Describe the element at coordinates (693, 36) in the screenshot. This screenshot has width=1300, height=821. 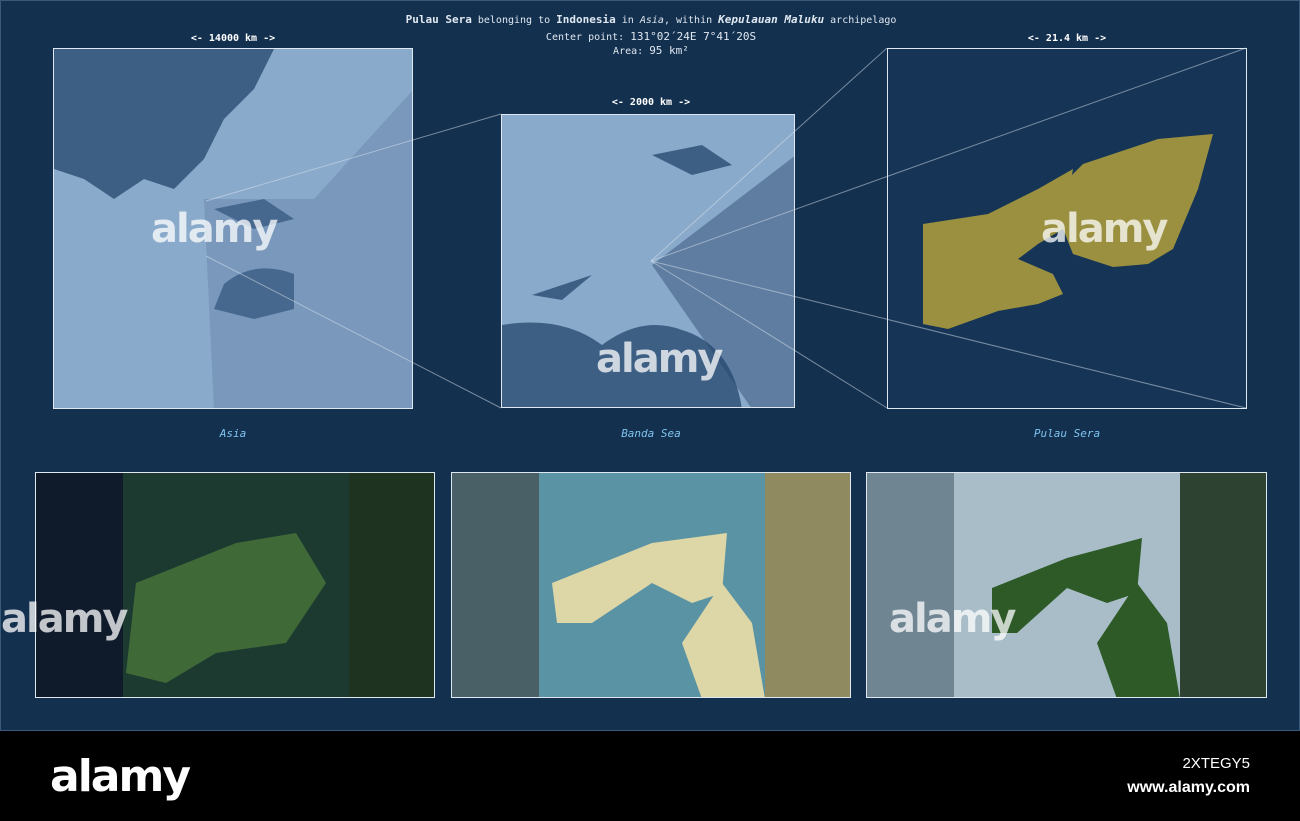
I see `center-value: 131°02´24E 7°41´20S` at that location.